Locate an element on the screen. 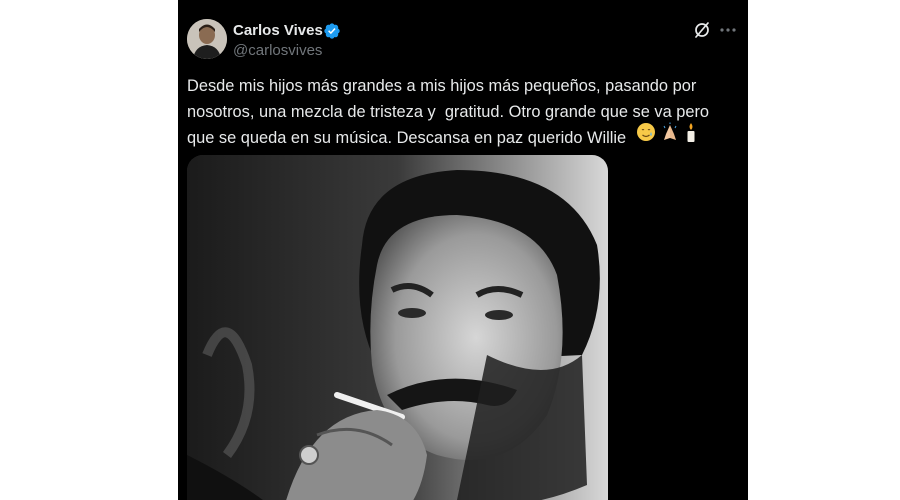 This screenshot has height=500, width=900. candle-emoji is located at coordinates (691, 132).